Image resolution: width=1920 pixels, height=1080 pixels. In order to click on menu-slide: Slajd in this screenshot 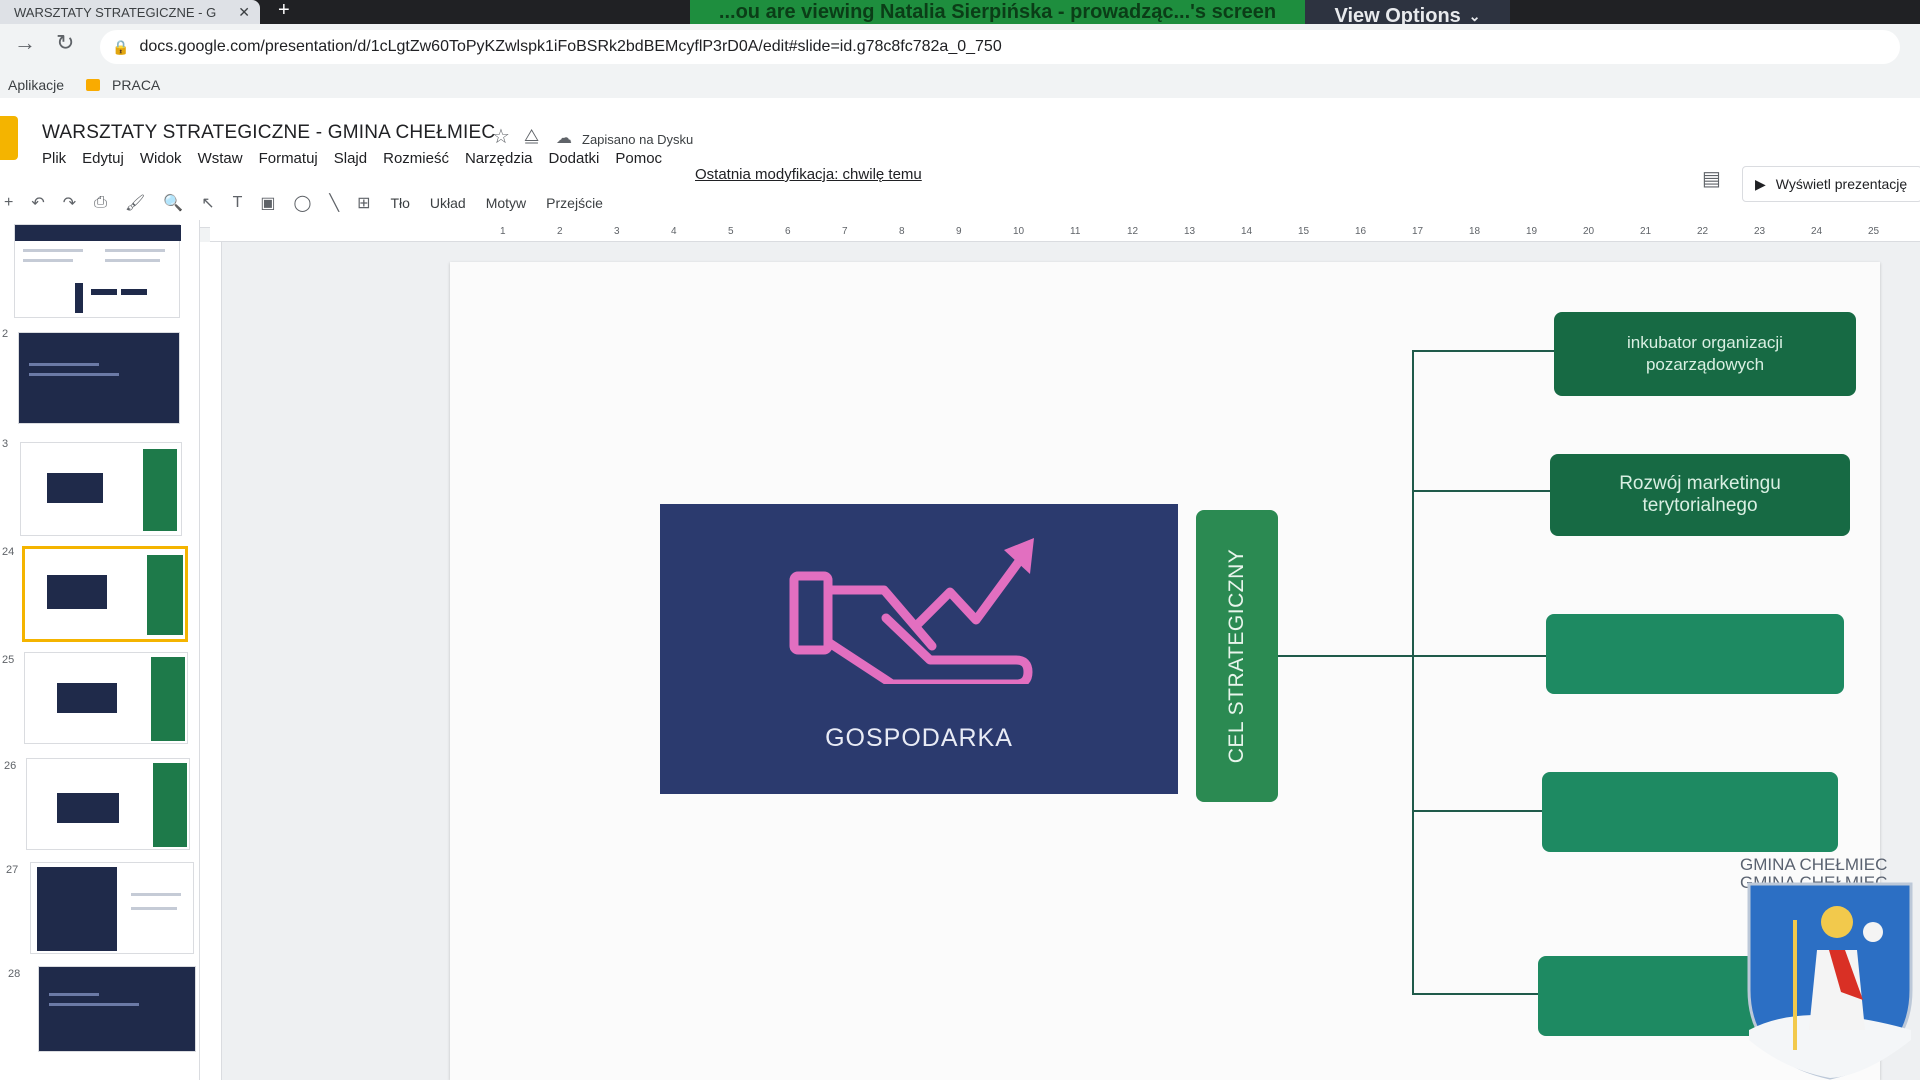, I will do `click(350, 158)`.